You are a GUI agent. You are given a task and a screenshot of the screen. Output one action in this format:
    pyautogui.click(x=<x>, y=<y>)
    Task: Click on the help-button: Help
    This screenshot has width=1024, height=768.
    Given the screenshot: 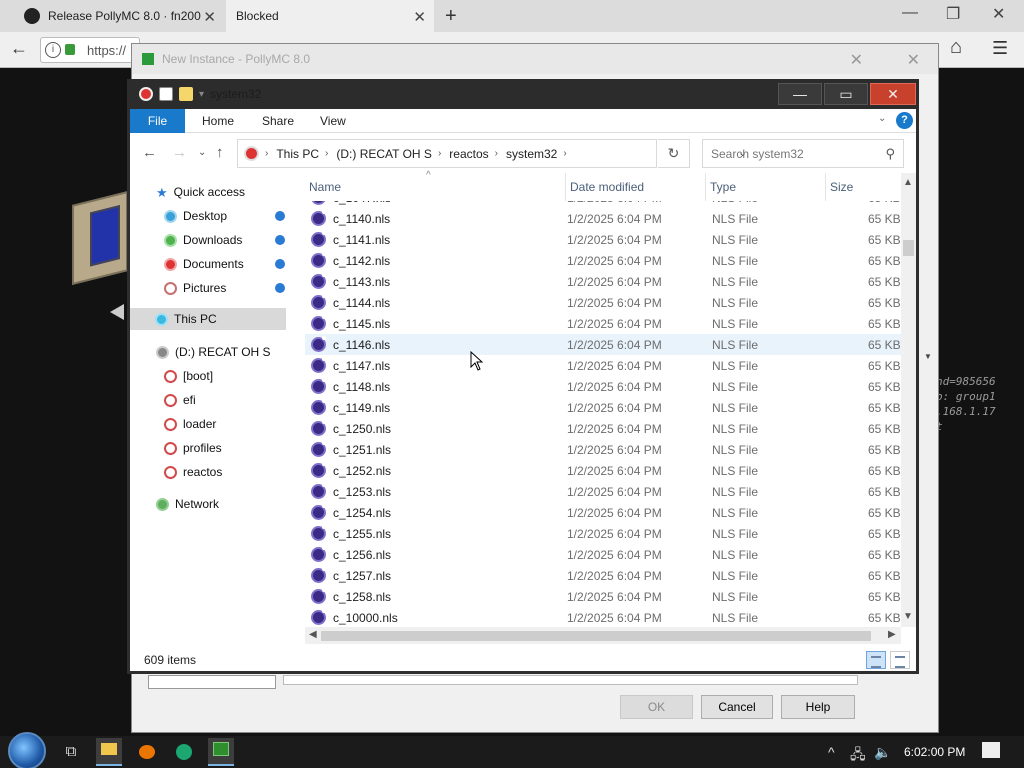 What is the action you would take?
    pyautogui.click(x=818, y=707)
    